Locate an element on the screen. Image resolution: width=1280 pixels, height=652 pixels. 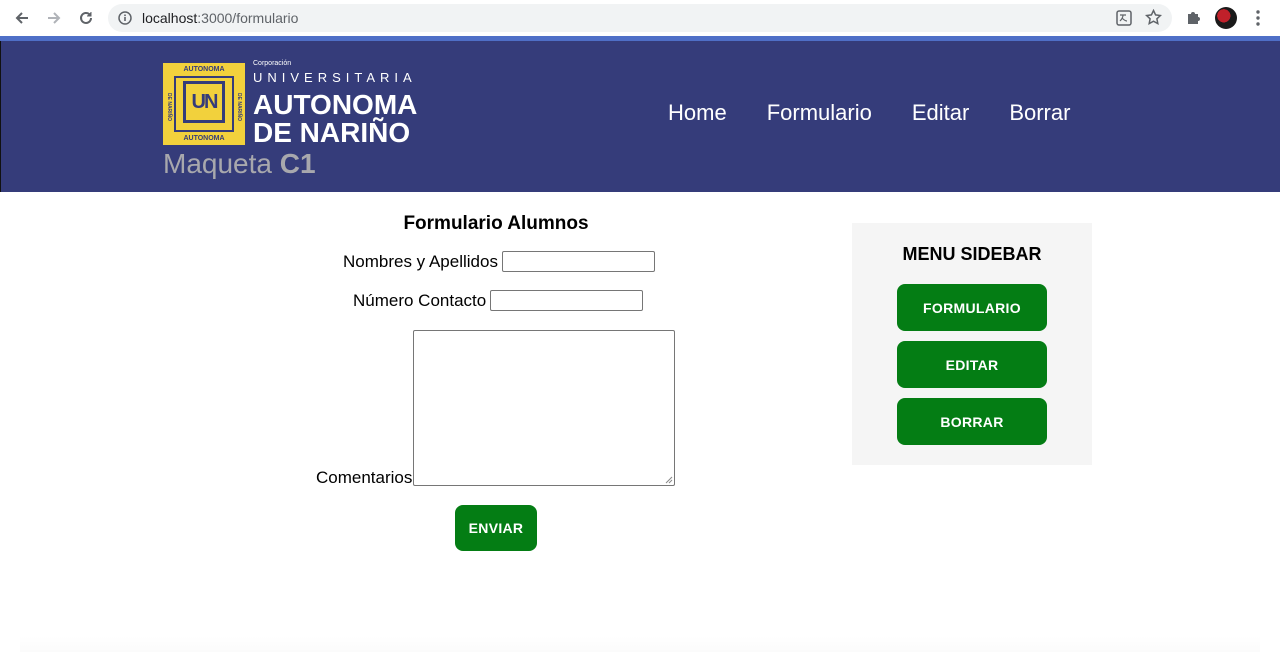
phone-label: Número Contacto is located at coordinates (420, 300).